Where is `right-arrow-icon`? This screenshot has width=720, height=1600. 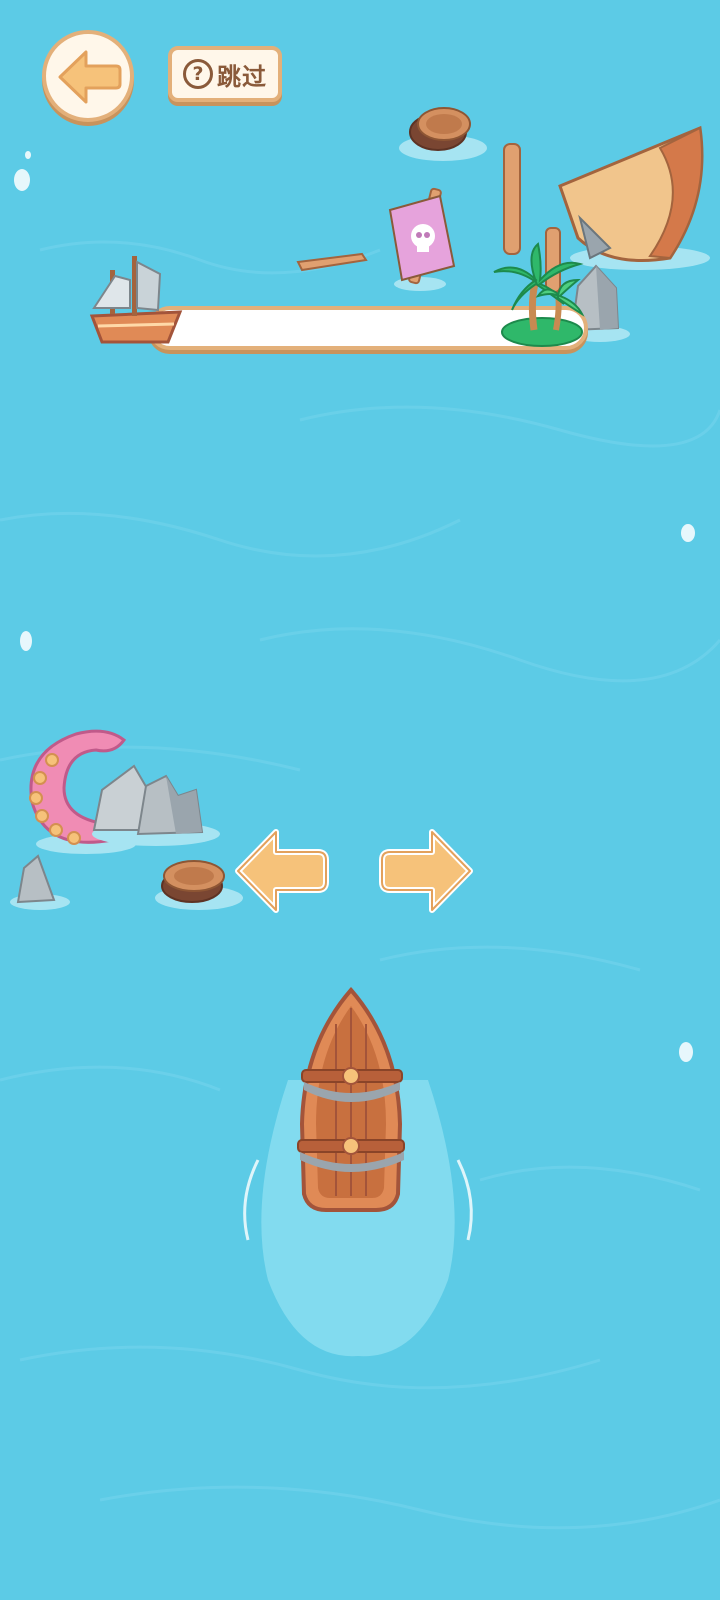 right-arrow-icon is located at coordinates (426, 871).